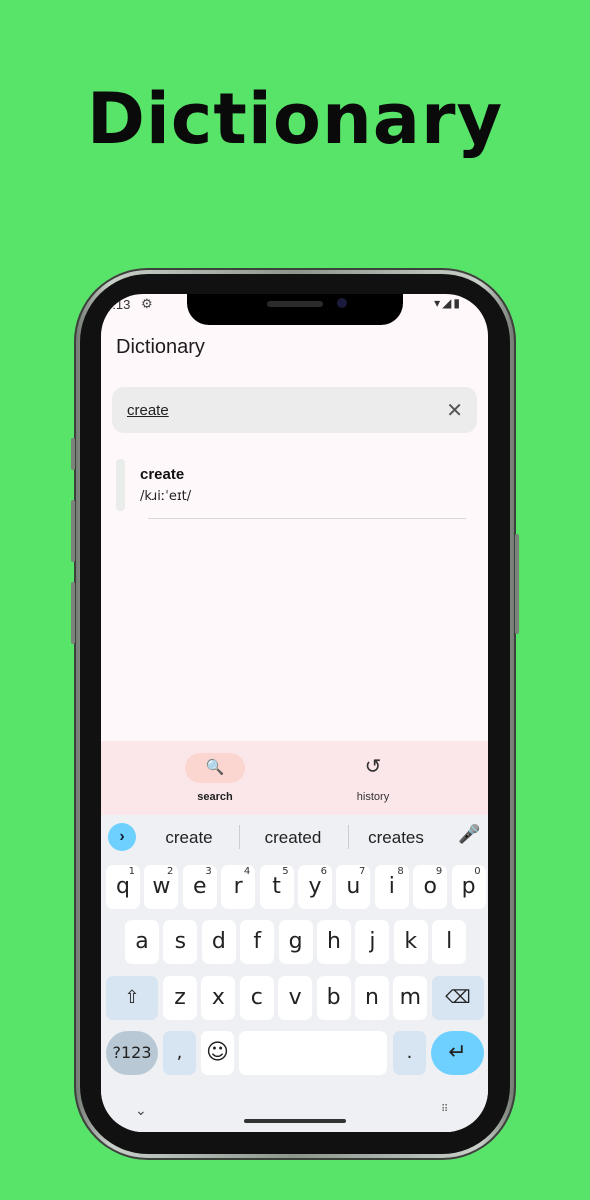  I want to click on key-o: o9, so click(430, 887).